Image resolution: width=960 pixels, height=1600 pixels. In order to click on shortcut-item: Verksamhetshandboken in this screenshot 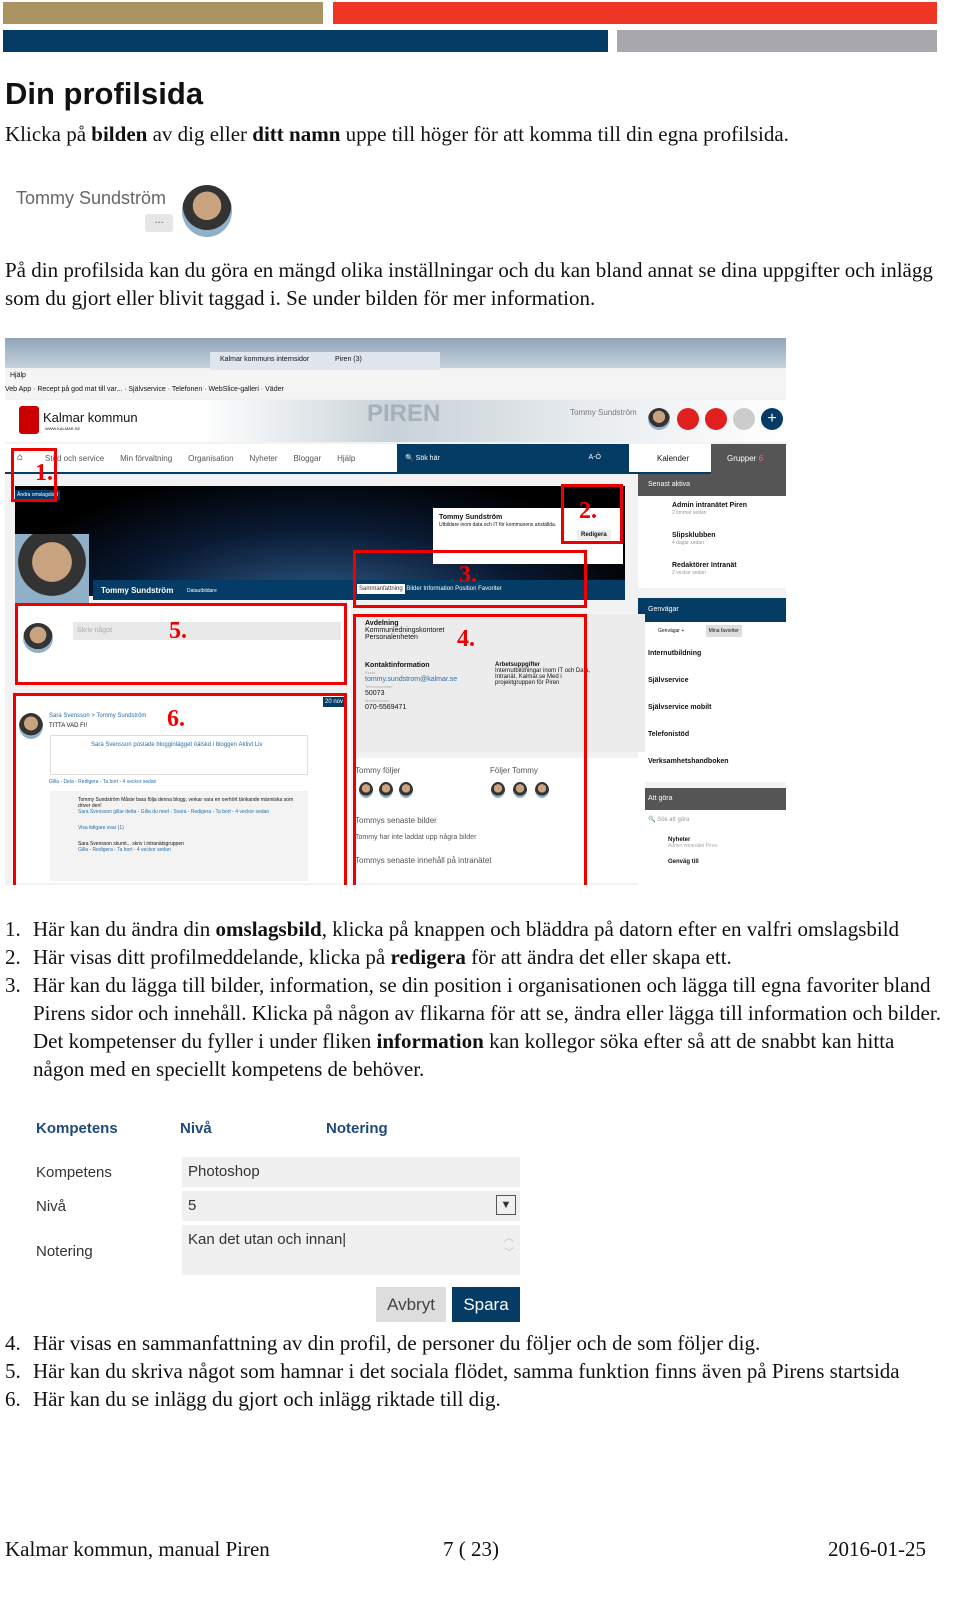, I will do `click(712, 765)`.